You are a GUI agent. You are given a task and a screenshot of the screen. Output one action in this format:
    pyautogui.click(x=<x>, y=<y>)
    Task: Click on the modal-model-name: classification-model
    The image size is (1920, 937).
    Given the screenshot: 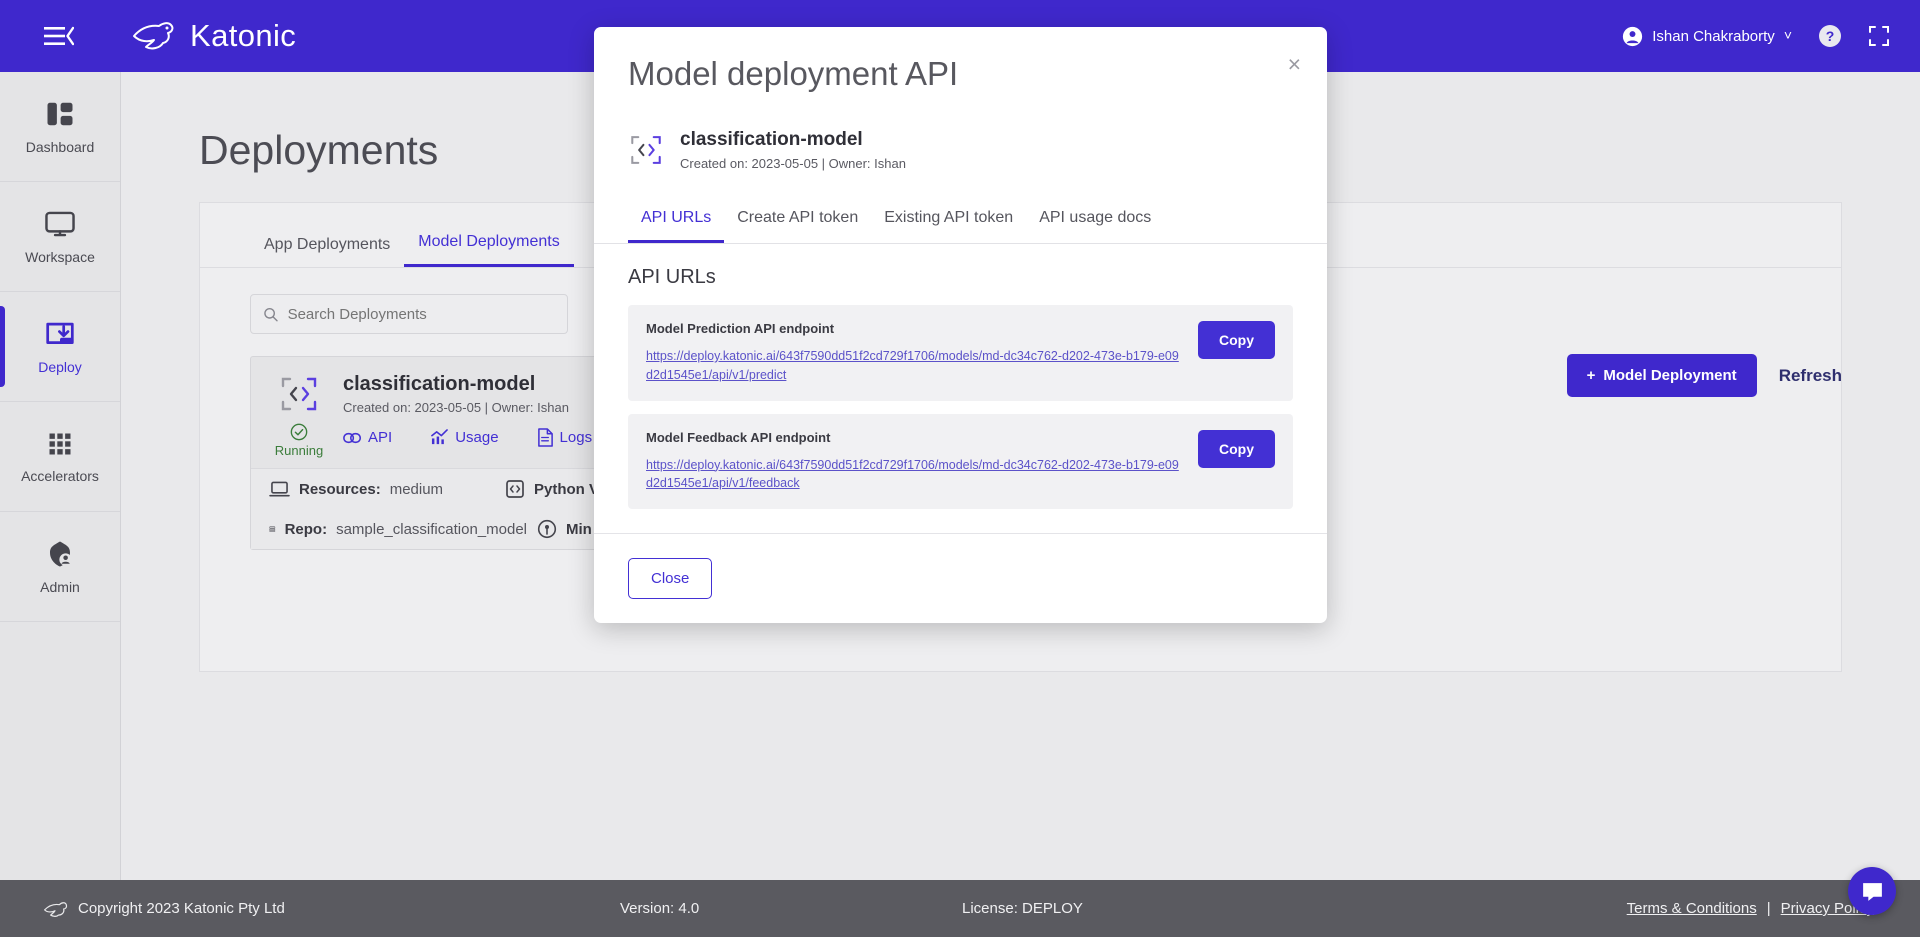 What is the action you would take?
    pyautogui.click(x=771, y=139)
    